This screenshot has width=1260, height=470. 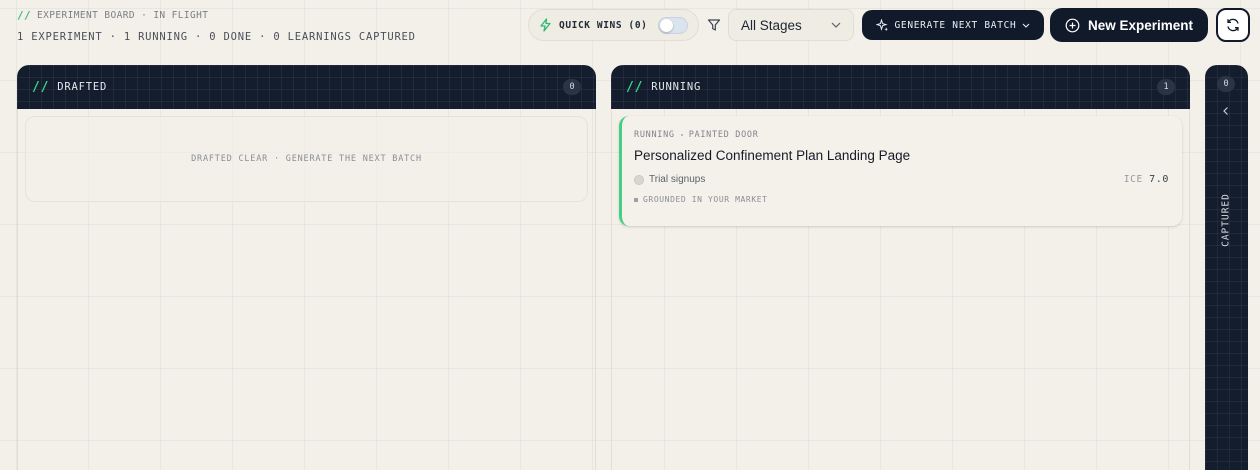 What do you see at coordinates (639, 179) in the screenshot?
I see `metric-circle-icon` at bounding box center [639, 179].